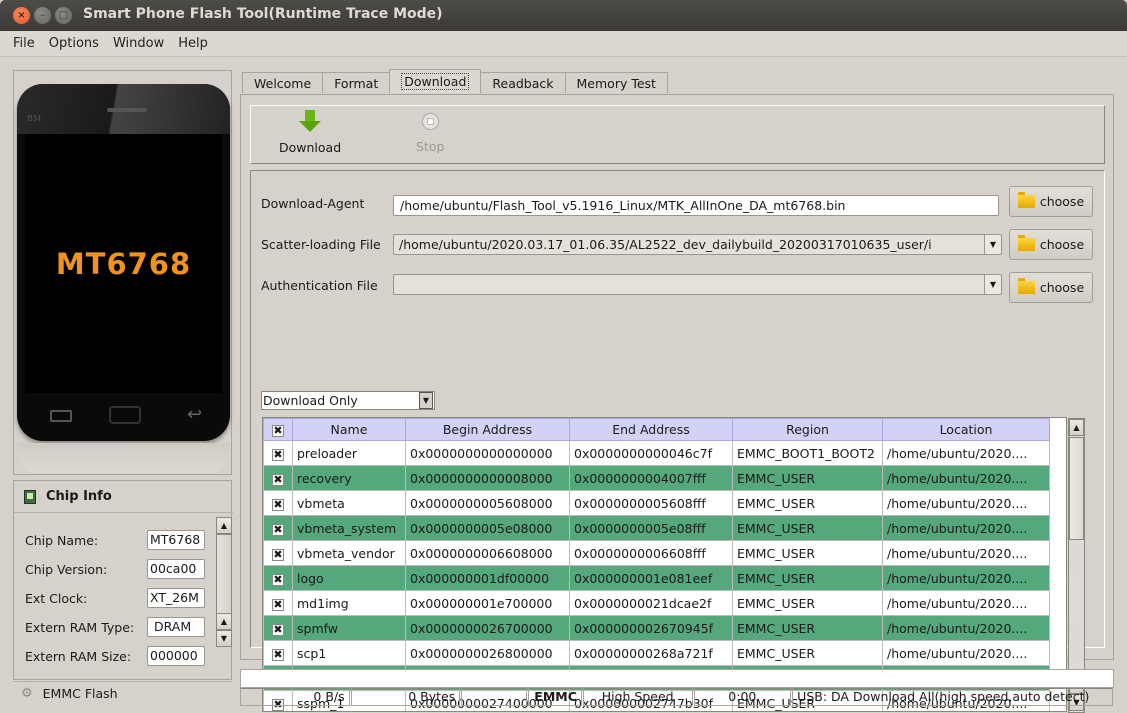 The image size is (1127, 713). I want to click on header-begin-address: Begin Address, so click(487, 429).